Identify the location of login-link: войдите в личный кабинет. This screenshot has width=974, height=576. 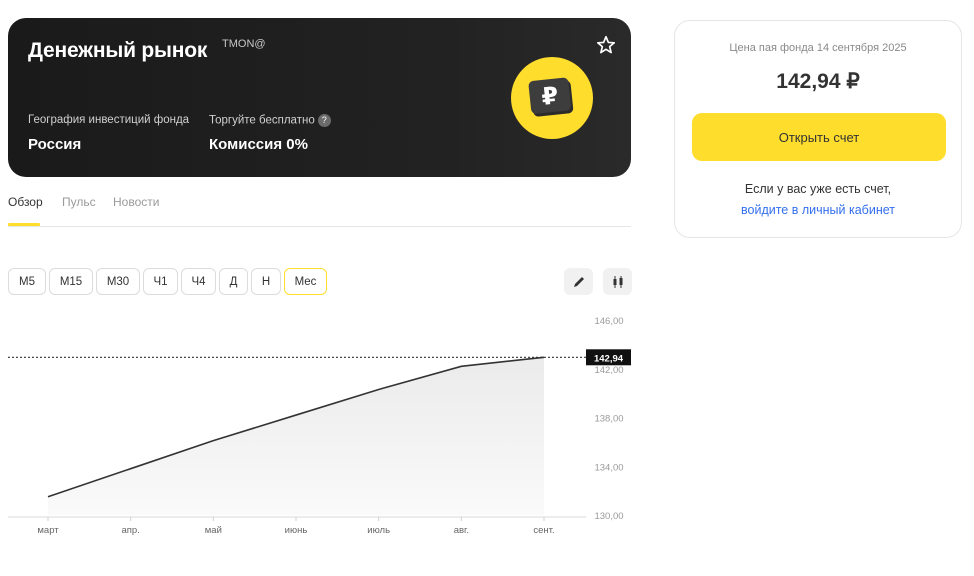
(818, 210).